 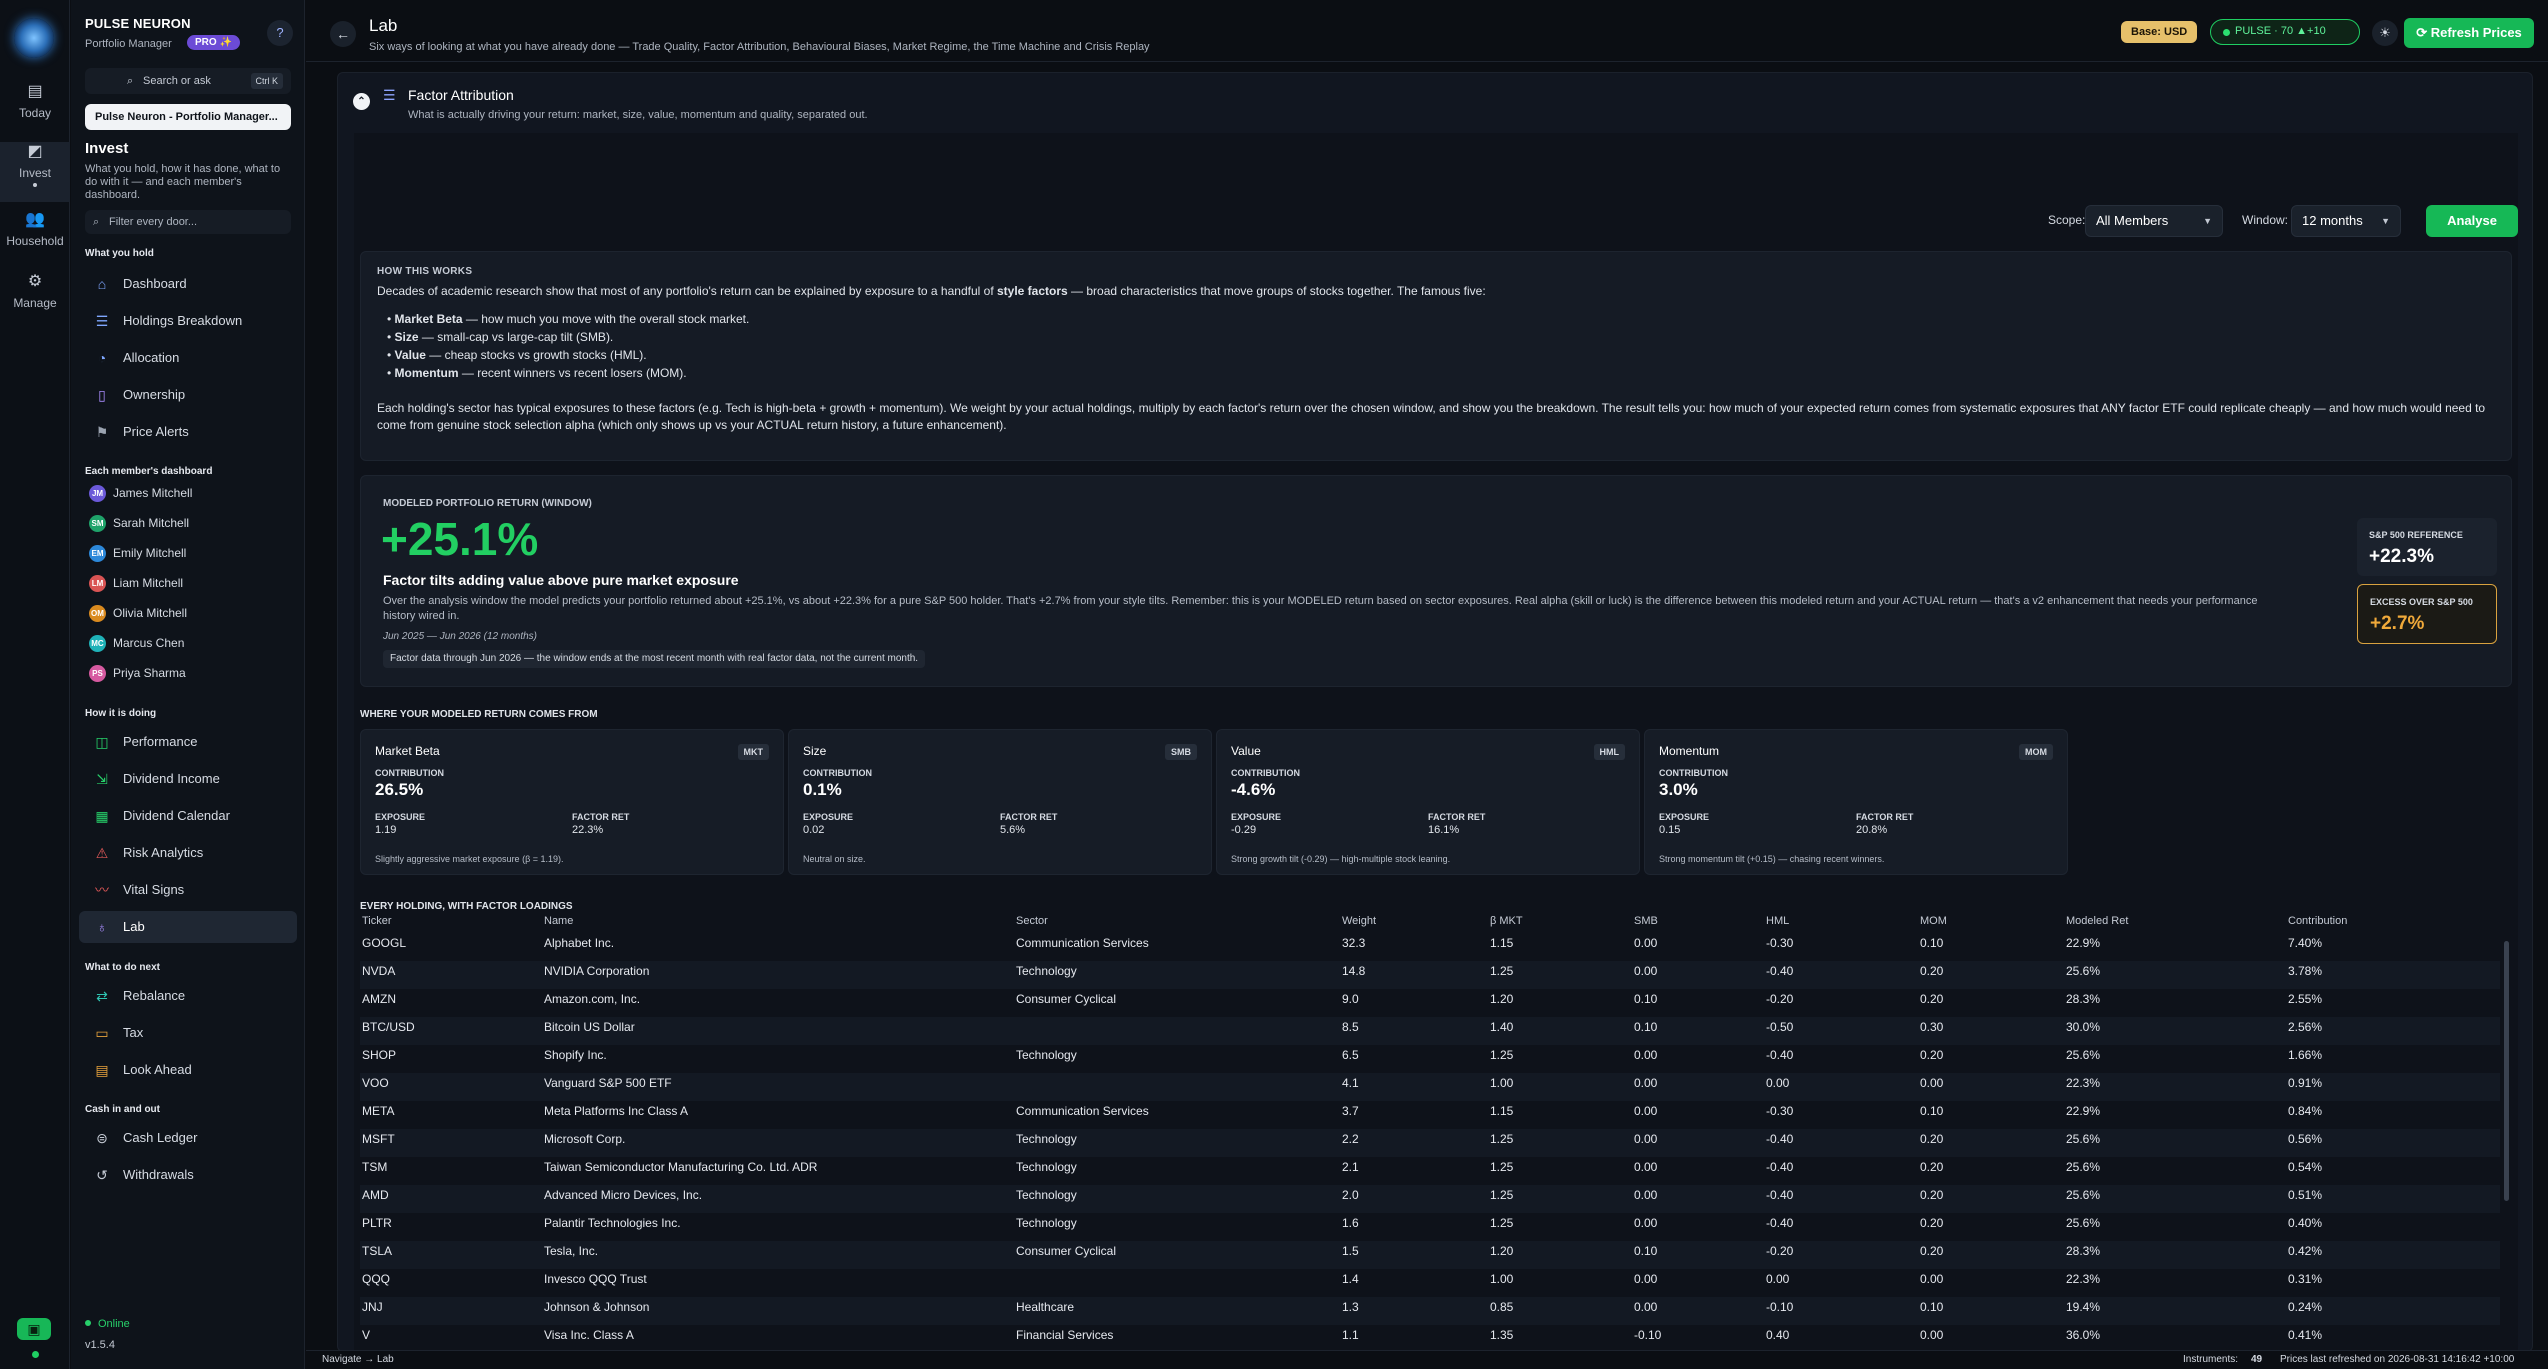 What do you see at coordinates (137, 673) in the screenshot?
I see `member-priya: PS Priya Sharma` at bounding box center [137, 673].